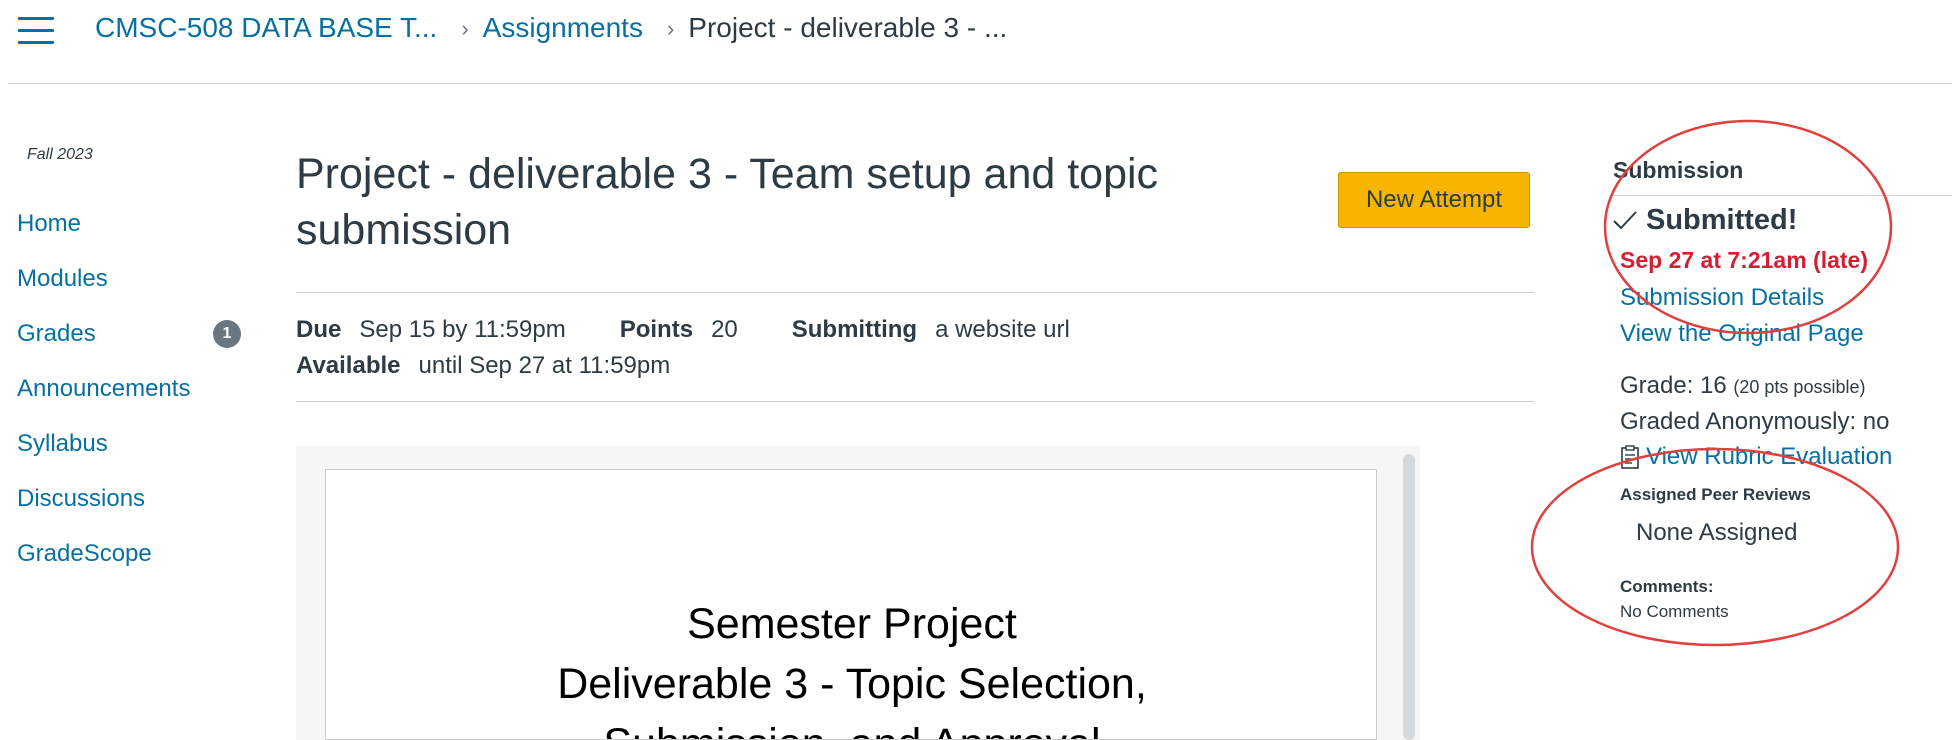 This screenshot has height=740, width=1952. Describe the element at coordinates (1678, 170) in the screenshot. I see `submission-heading: Submission` at that location.